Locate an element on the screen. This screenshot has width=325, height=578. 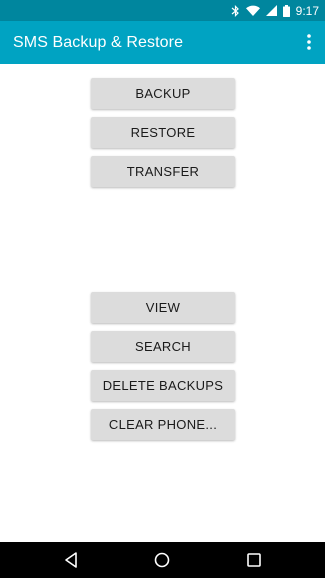
battery-icon is located at coordinates (286, 10).